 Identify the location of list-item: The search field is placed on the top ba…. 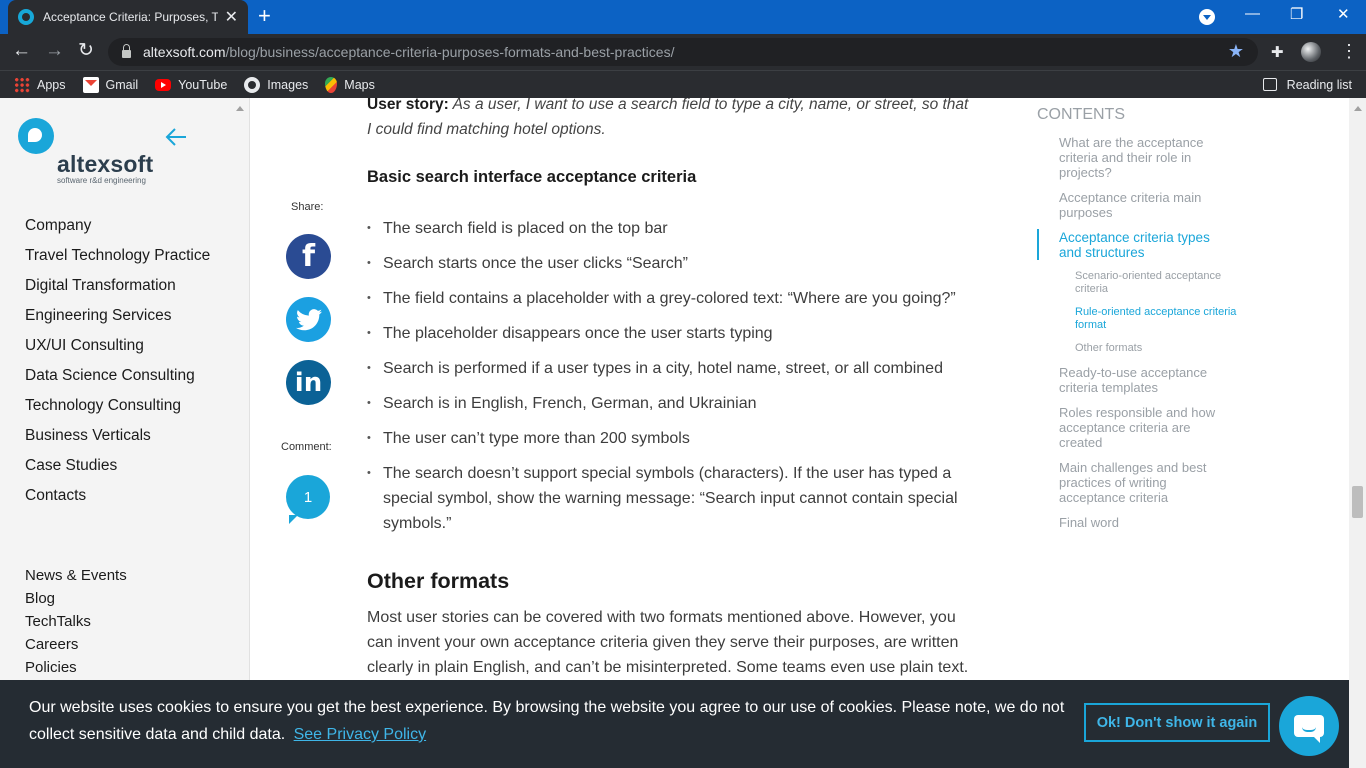
(669, 228).